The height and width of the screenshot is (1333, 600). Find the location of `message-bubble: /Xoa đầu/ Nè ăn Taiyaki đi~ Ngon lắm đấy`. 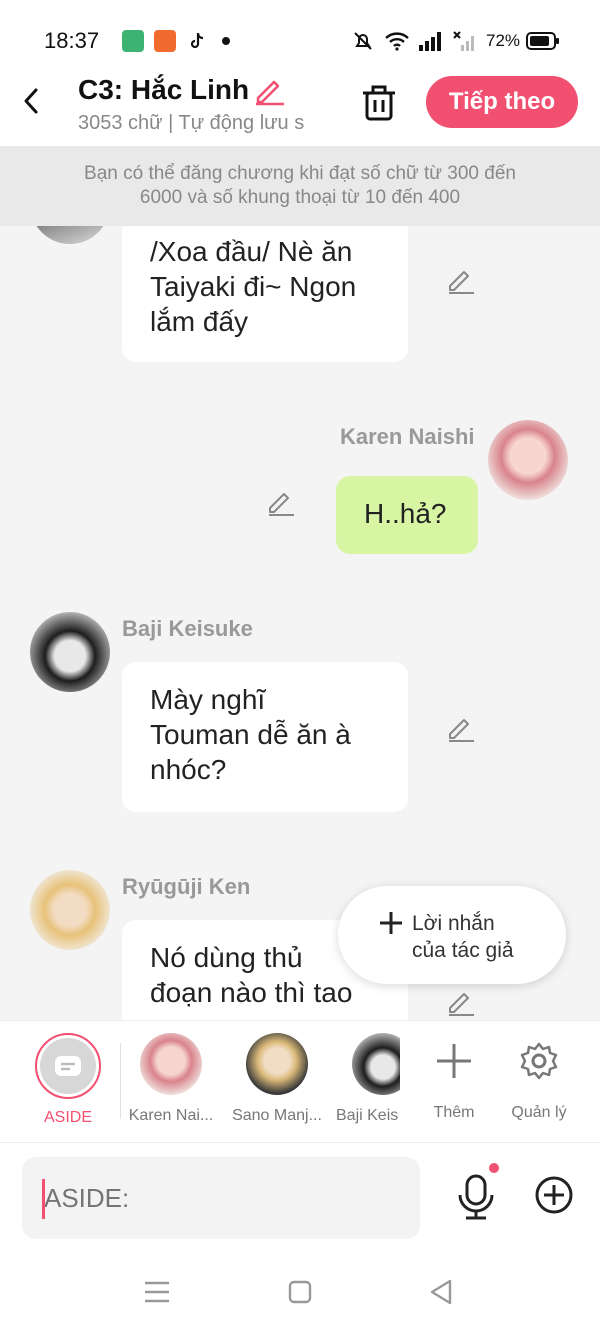

message-bubble: /Xoa đầu/ Nè ăn Taiyaki đi~ Ngon lắm đấy is located at coordinates (265, 294).